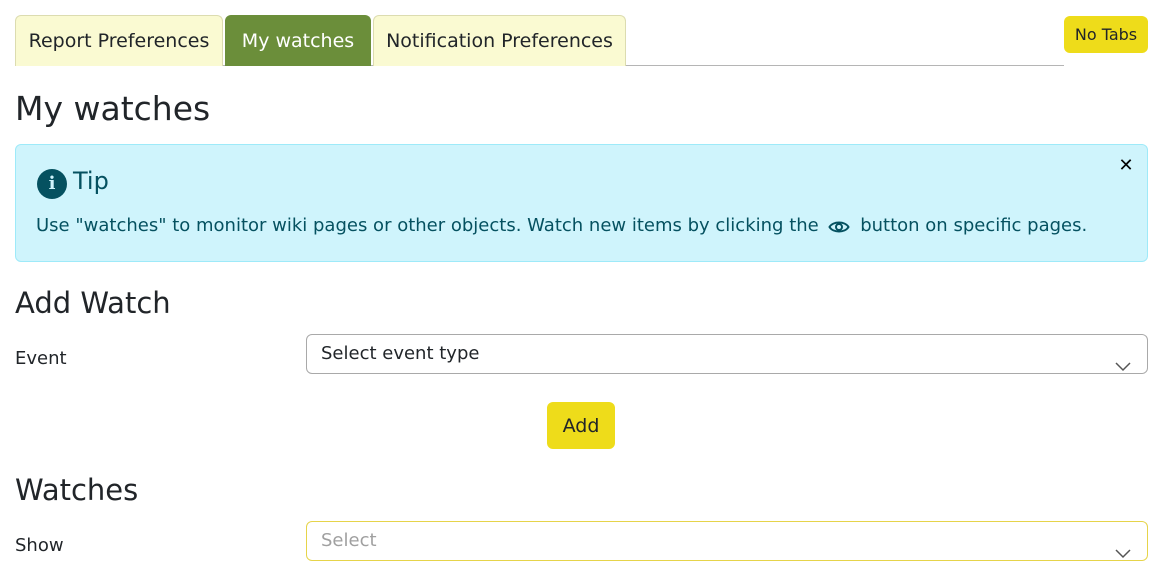 Image resolution: width=1167 pixels, height=573 pixels. I want to click on show-label: Show, so click(39, 545).